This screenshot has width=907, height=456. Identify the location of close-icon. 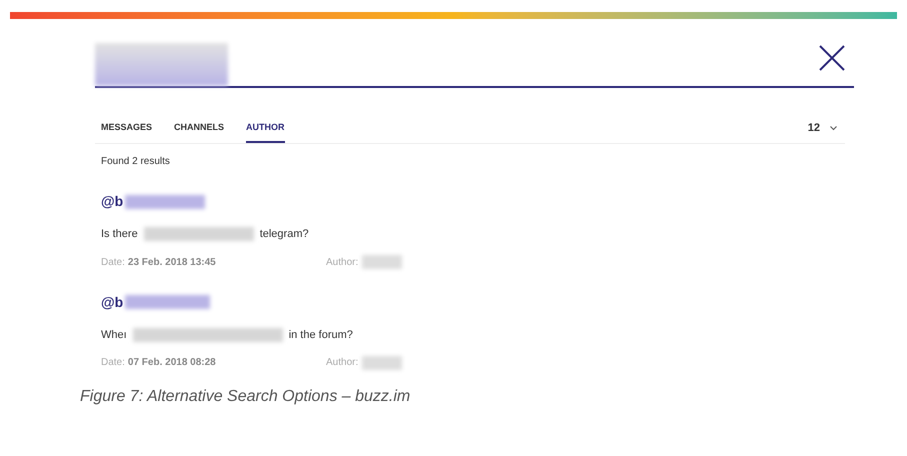
(832, 58).